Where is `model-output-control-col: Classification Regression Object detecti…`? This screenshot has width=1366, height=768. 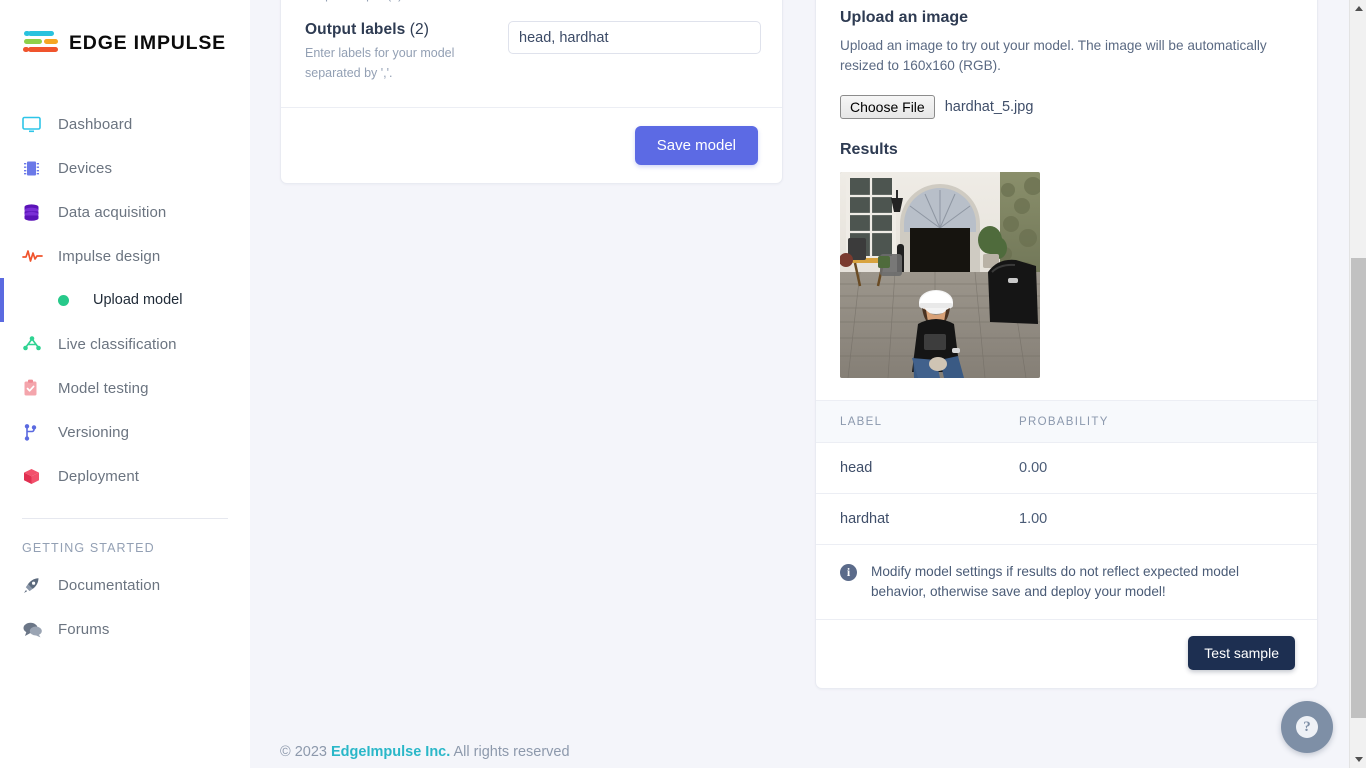
model-output-control-col: Classification Regression Object detecti… is located at coordinates (634, 2).